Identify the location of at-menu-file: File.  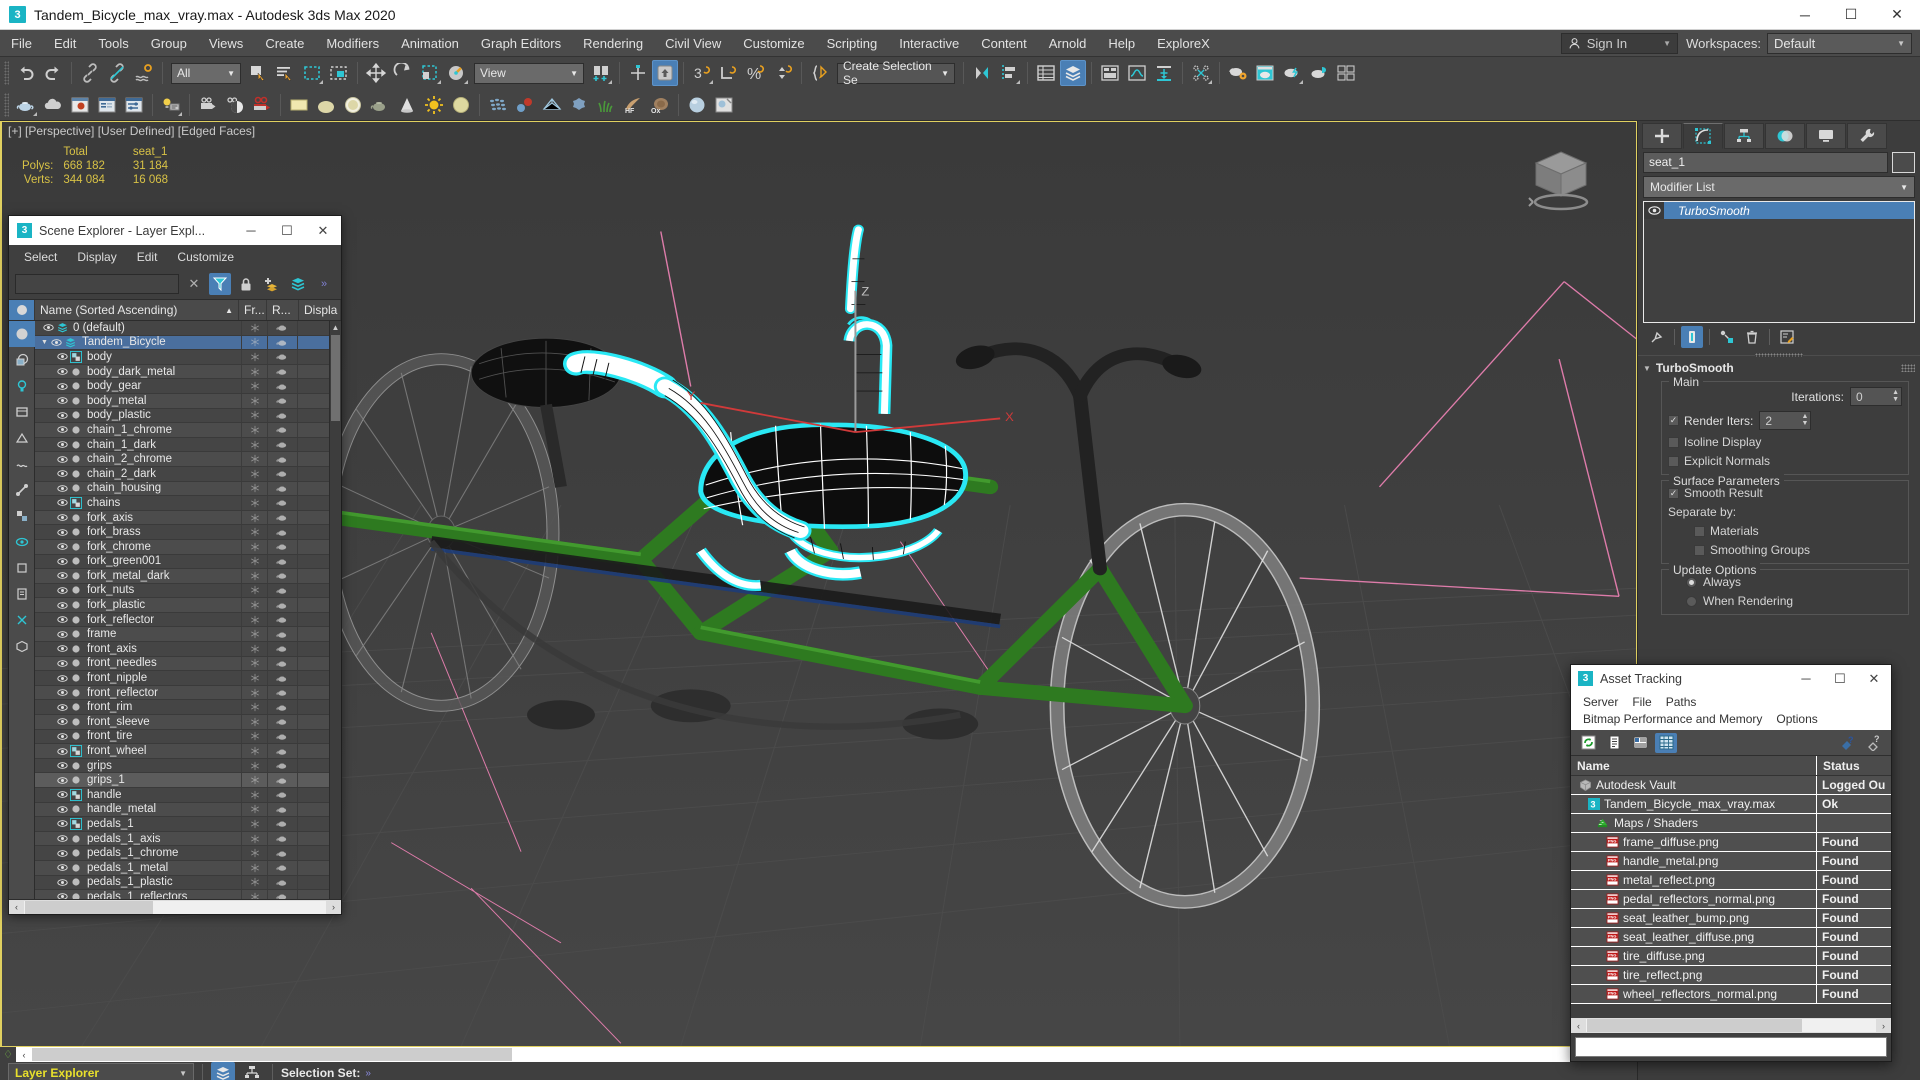
(1641, 702).